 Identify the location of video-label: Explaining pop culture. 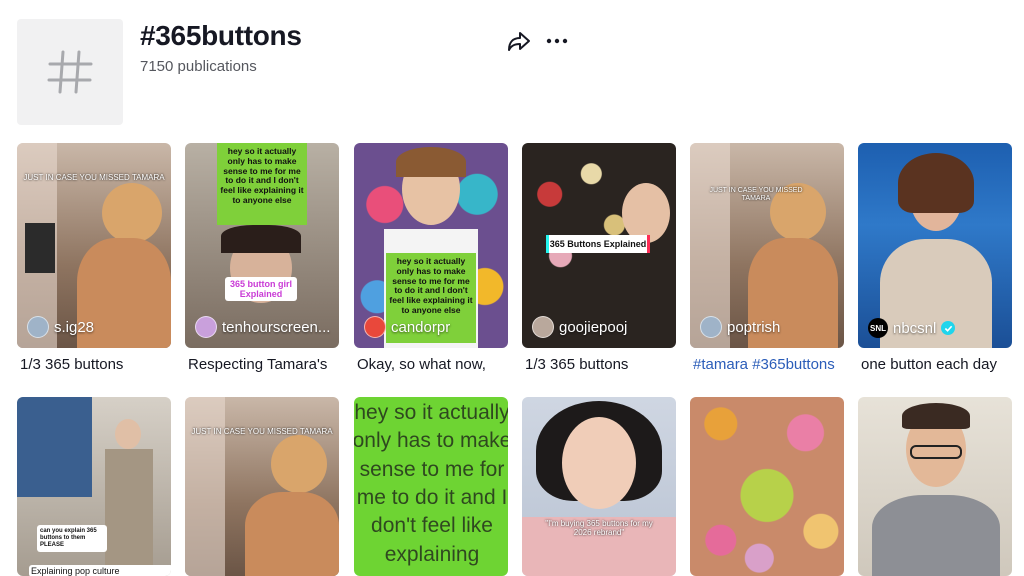
(100, 570).